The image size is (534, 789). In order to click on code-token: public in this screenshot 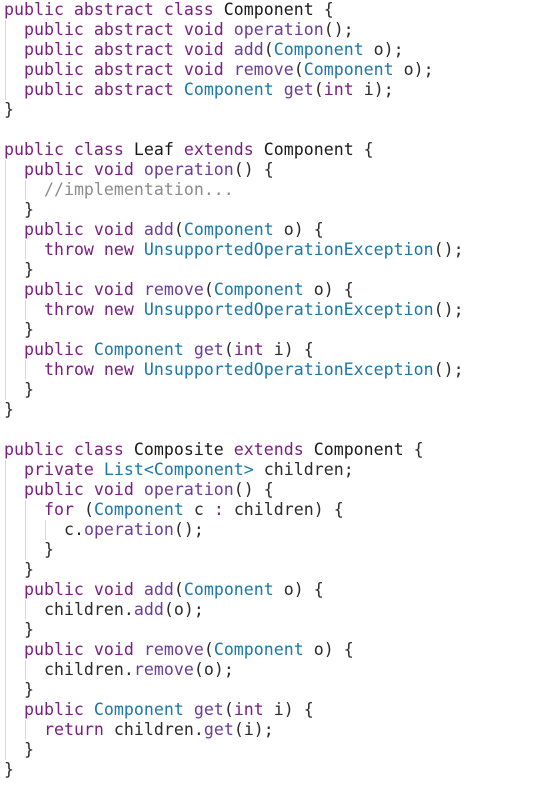, I will do `click(58, 349)`.